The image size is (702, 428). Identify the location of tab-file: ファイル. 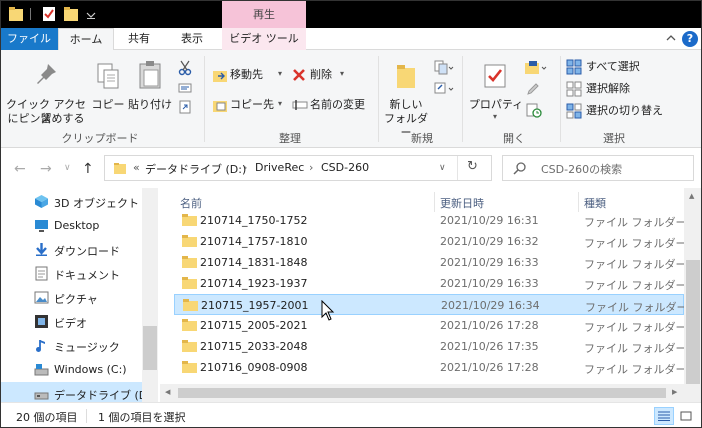
(29, 39).